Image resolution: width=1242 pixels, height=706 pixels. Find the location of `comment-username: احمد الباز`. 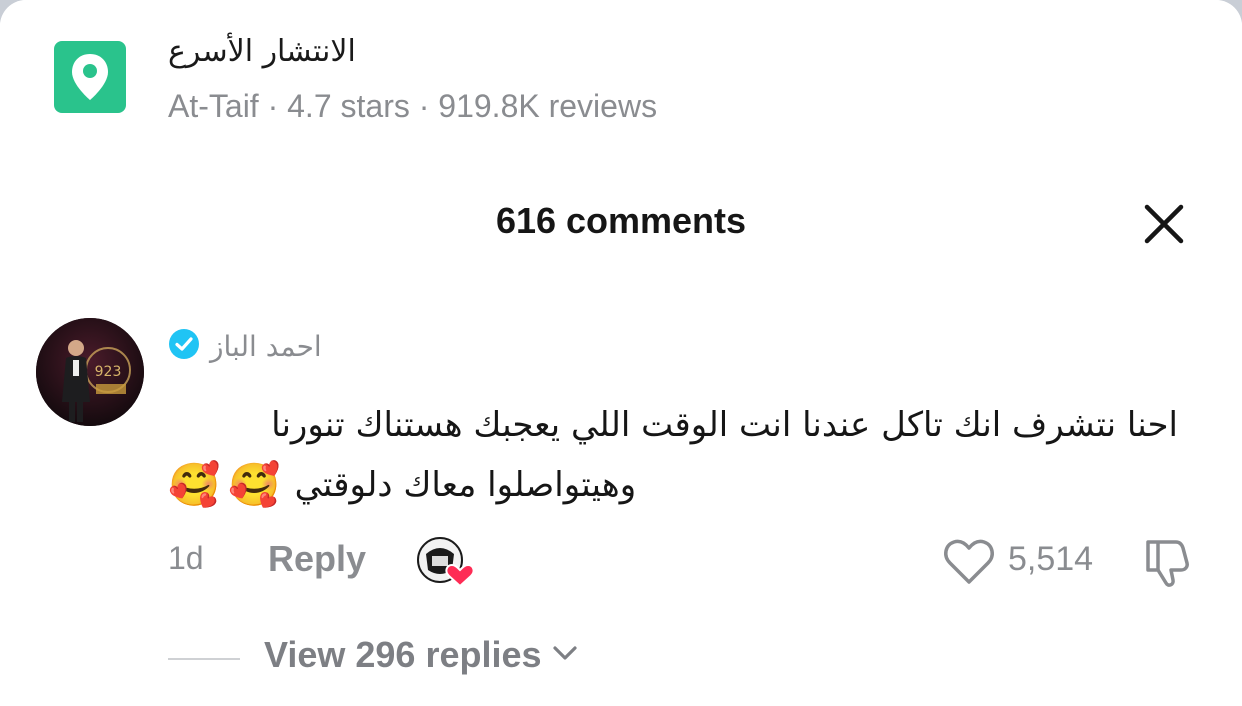

comment-username: احمد الباز is located at coordinates (266, 346).